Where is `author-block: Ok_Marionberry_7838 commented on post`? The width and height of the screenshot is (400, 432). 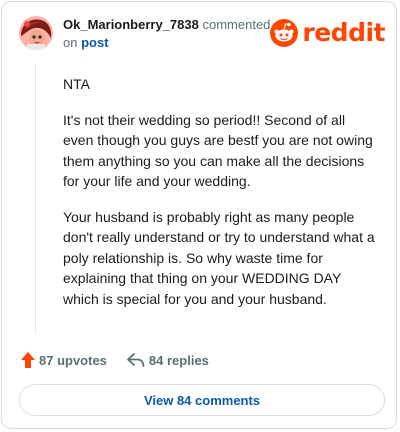
author-block: Ok_Marionberry_7838 commented on post is located at coordinates (173, 34).